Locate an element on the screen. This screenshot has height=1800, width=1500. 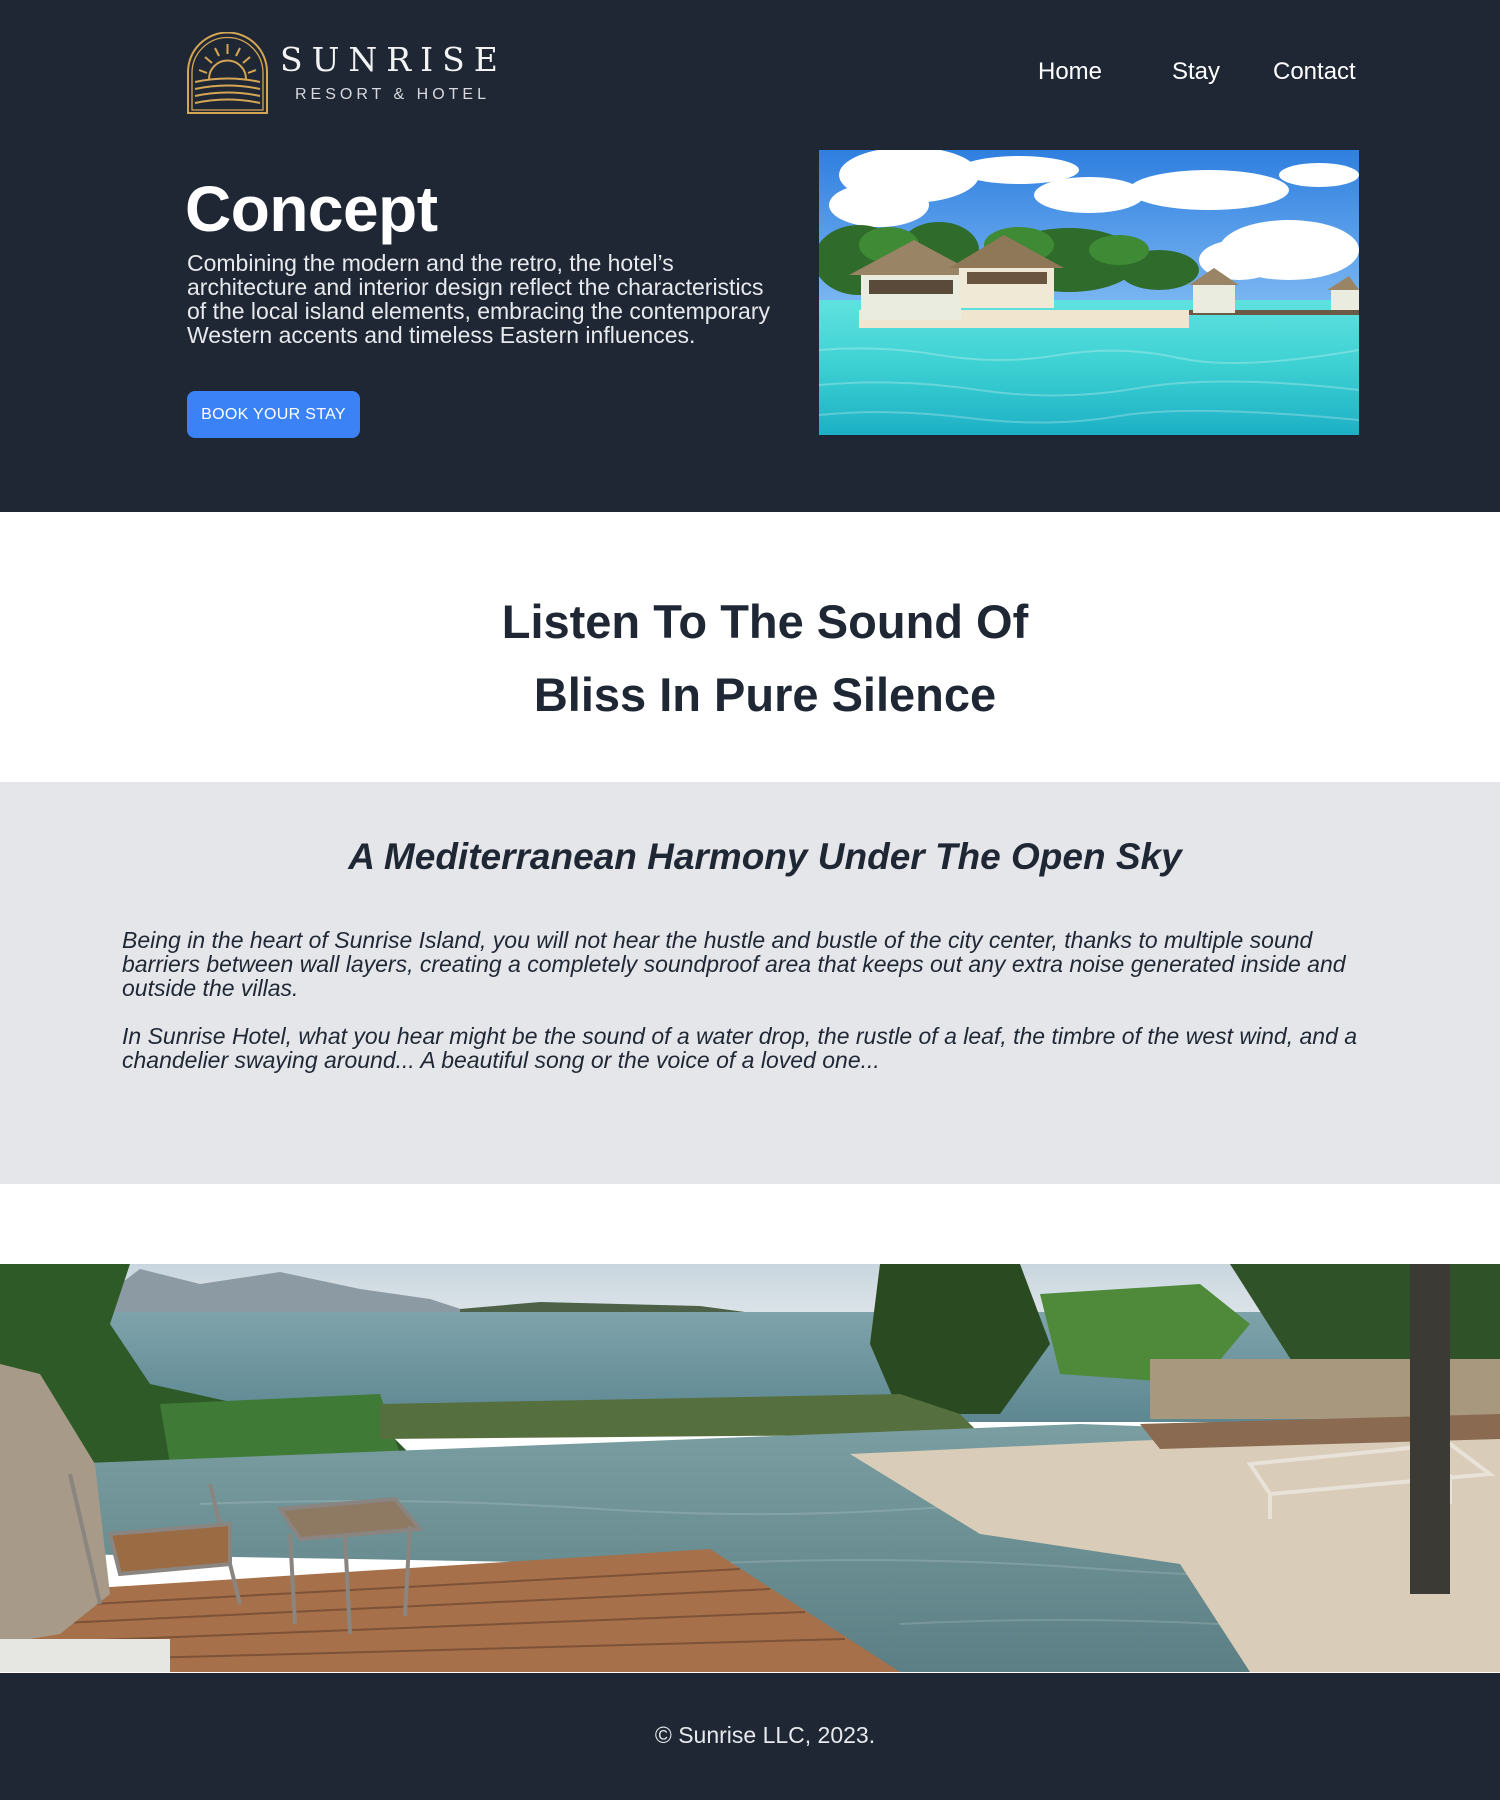
book-your-stay-button: BOOK YOUR STAY is located at coordinates (273, 414).